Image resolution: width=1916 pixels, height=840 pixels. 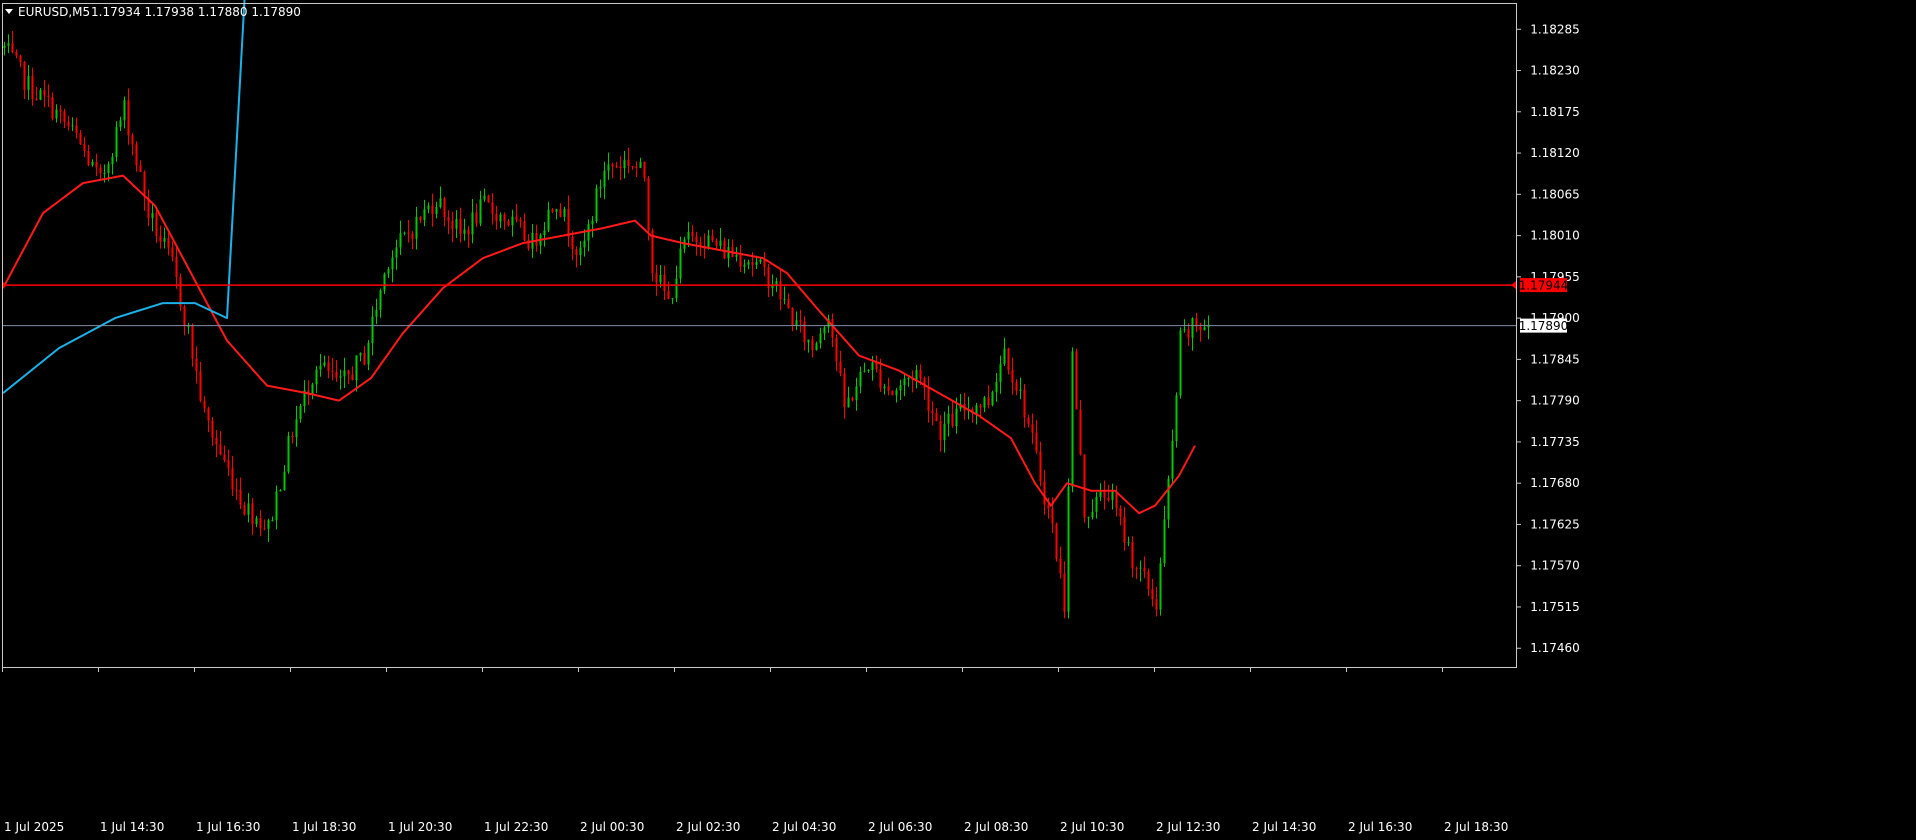 I want to click on ohlc-values: 1.17934 1.17938 1.17880 1.17890, so click(x=196, y=12).